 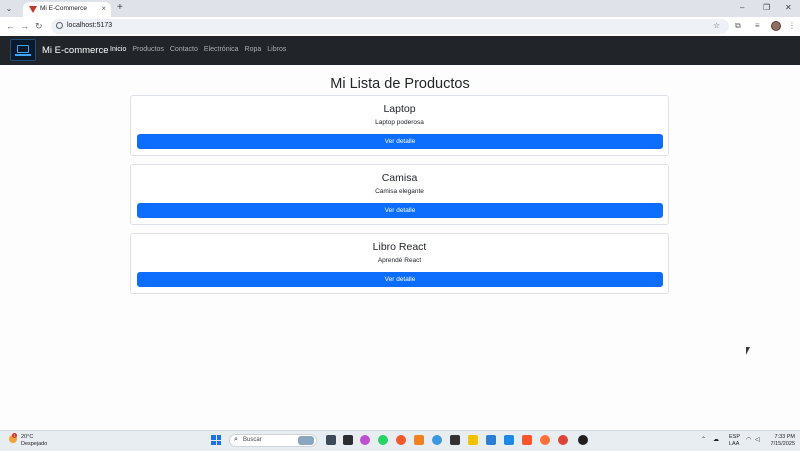 I want to click on forward-arrow-icon: →, so click(x=24, y=26).